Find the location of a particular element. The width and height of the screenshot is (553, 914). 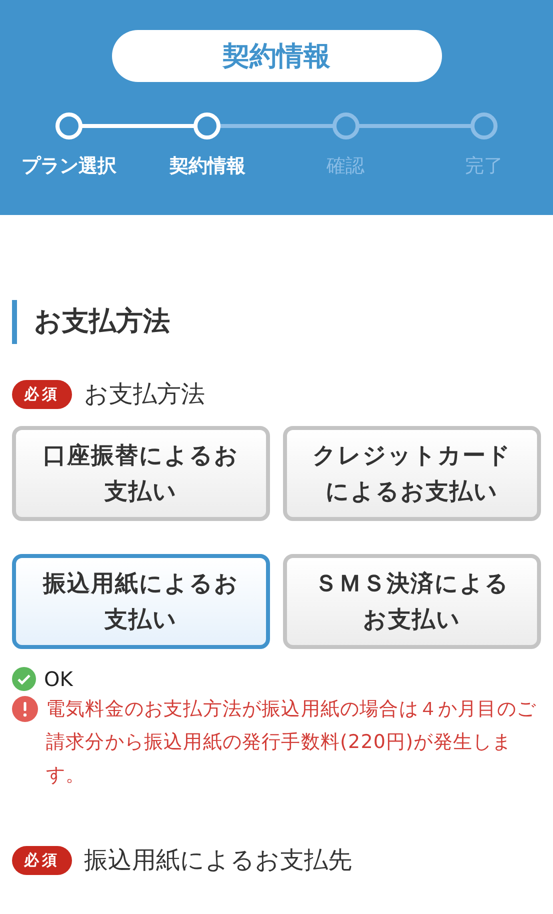

section-heading: お支払方法 is located at coordinates (276, 322).